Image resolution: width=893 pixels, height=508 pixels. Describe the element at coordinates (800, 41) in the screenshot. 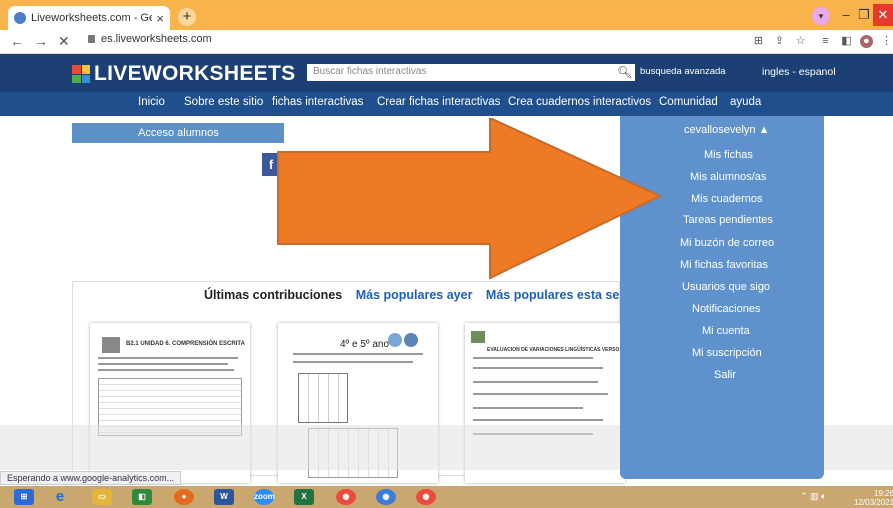

I see `bookmark-star-icon: ☆` at that location.